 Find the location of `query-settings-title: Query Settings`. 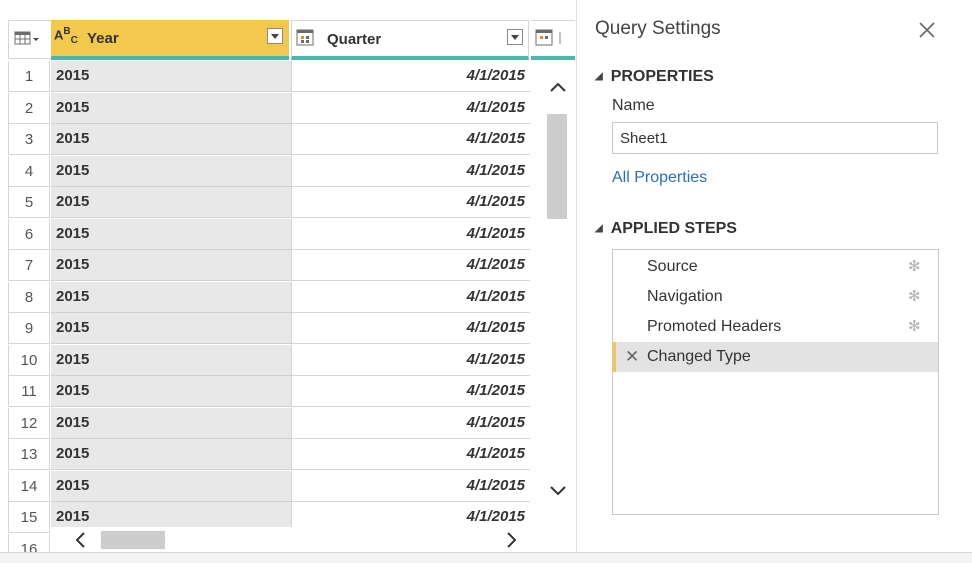

query-settings-title: Query Settings is located at coordinates (658, 28).